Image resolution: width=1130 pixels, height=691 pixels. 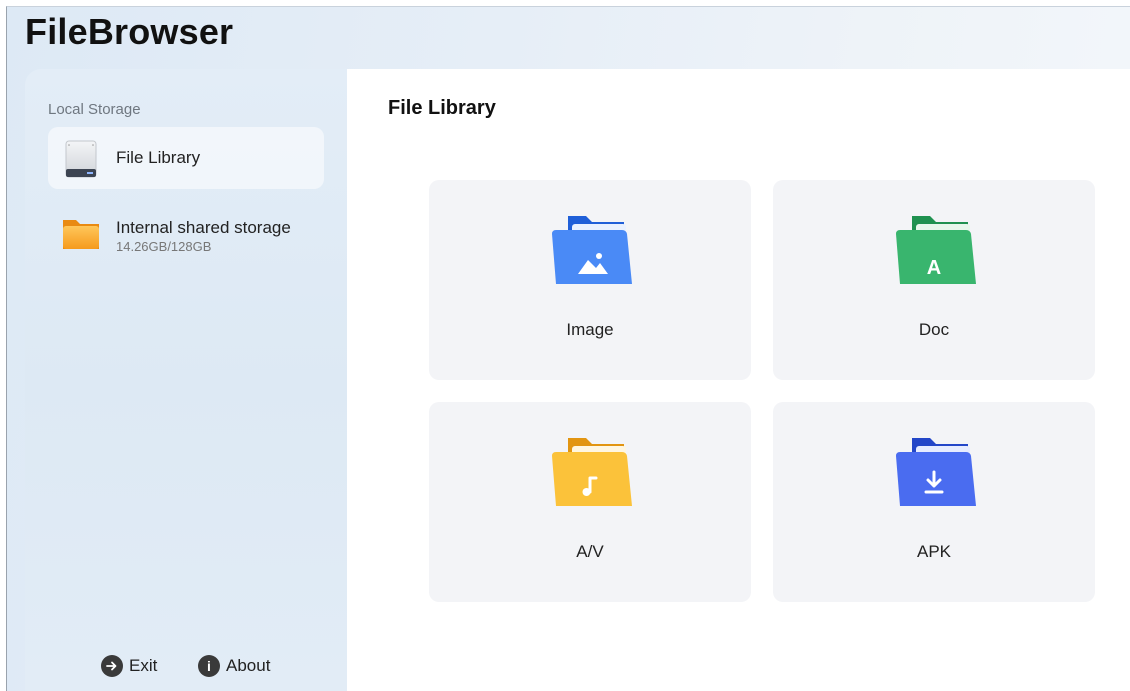 I want to click on about-label: About, so click(x=248, y=665).